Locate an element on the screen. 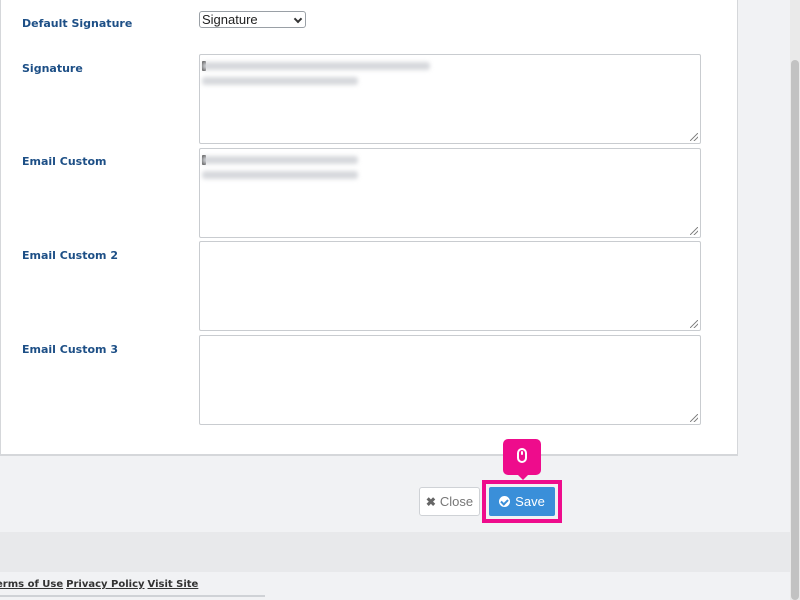 The image size is (800, 600). scrollbar-thumb is located at coordinates (795, 330).